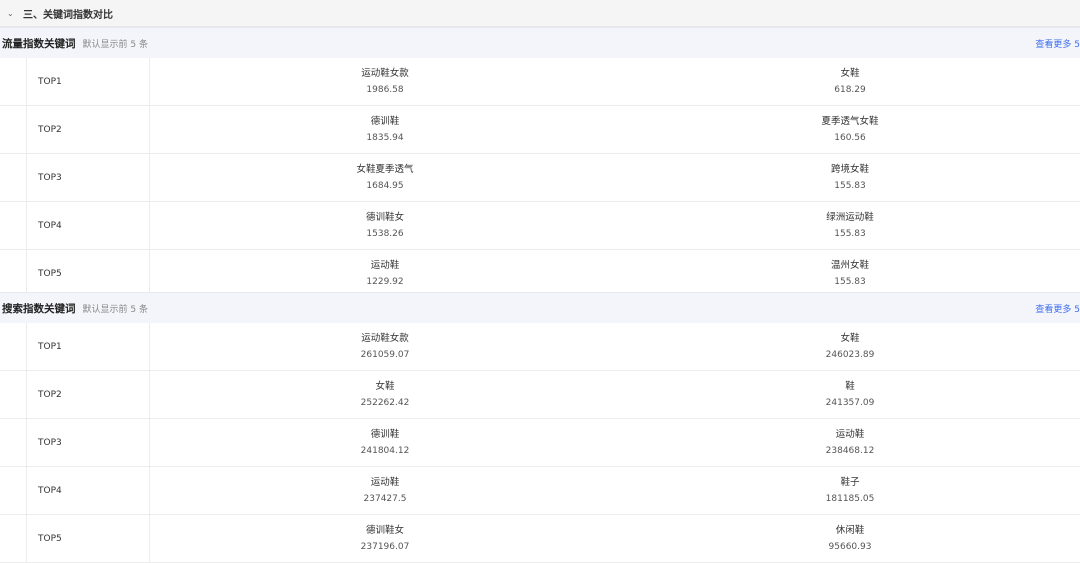  I want to click on table-row: TOP4 德训鞋女 1538.26 绿洲运动鞋 155.83, so click(540, 226).